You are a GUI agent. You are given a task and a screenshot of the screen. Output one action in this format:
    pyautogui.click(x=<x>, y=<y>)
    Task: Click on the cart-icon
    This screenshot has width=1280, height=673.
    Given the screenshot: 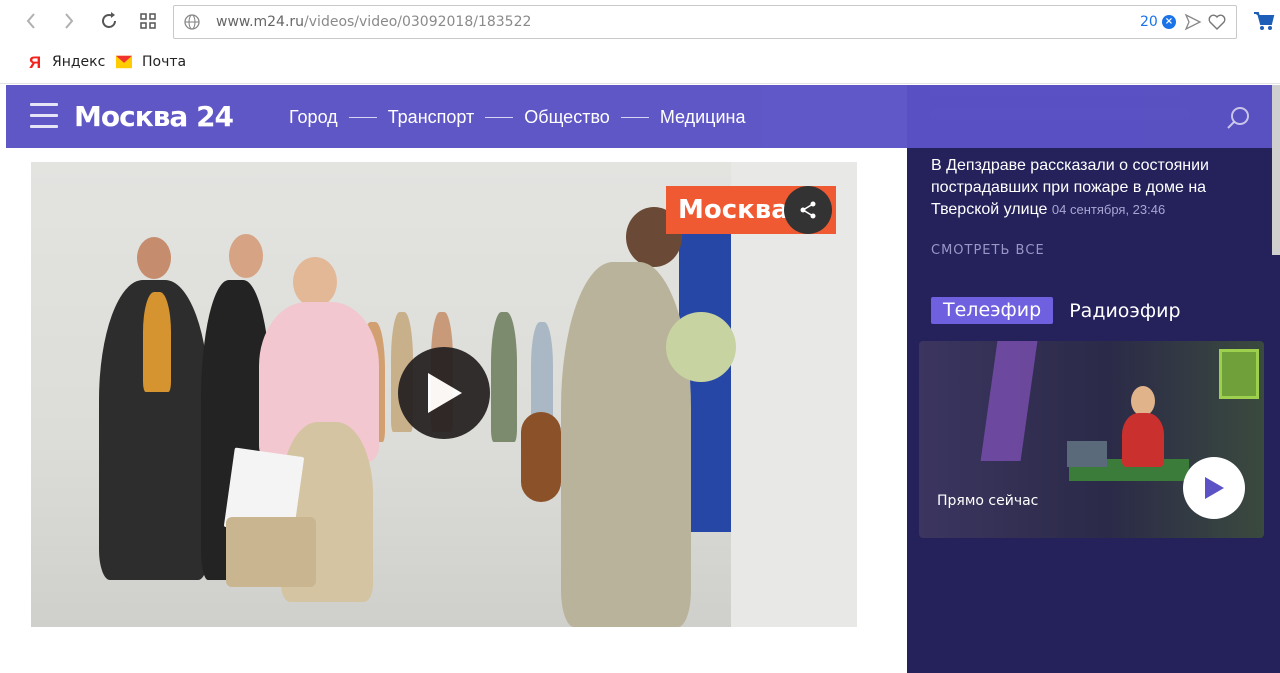 What is the action you would take?
    pyautogui.click(x=1264, y=23)
    